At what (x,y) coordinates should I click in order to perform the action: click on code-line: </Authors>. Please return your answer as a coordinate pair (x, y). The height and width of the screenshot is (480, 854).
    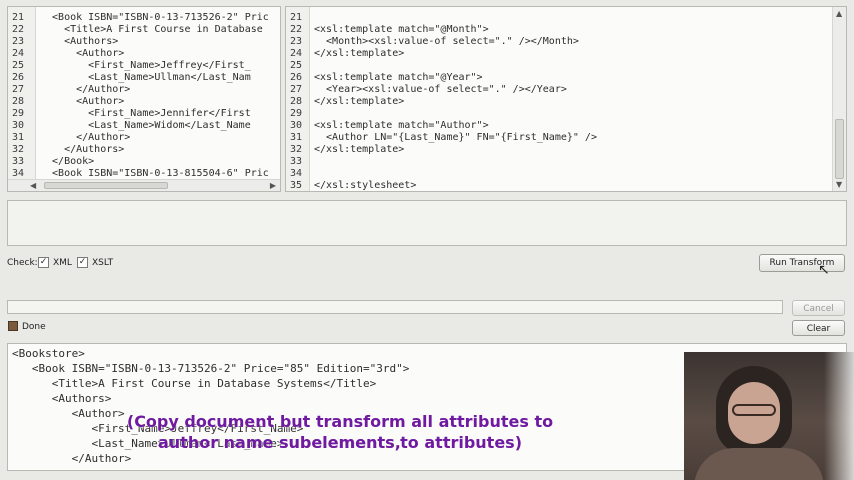
    Looking at the image, I should click on (82, 149).